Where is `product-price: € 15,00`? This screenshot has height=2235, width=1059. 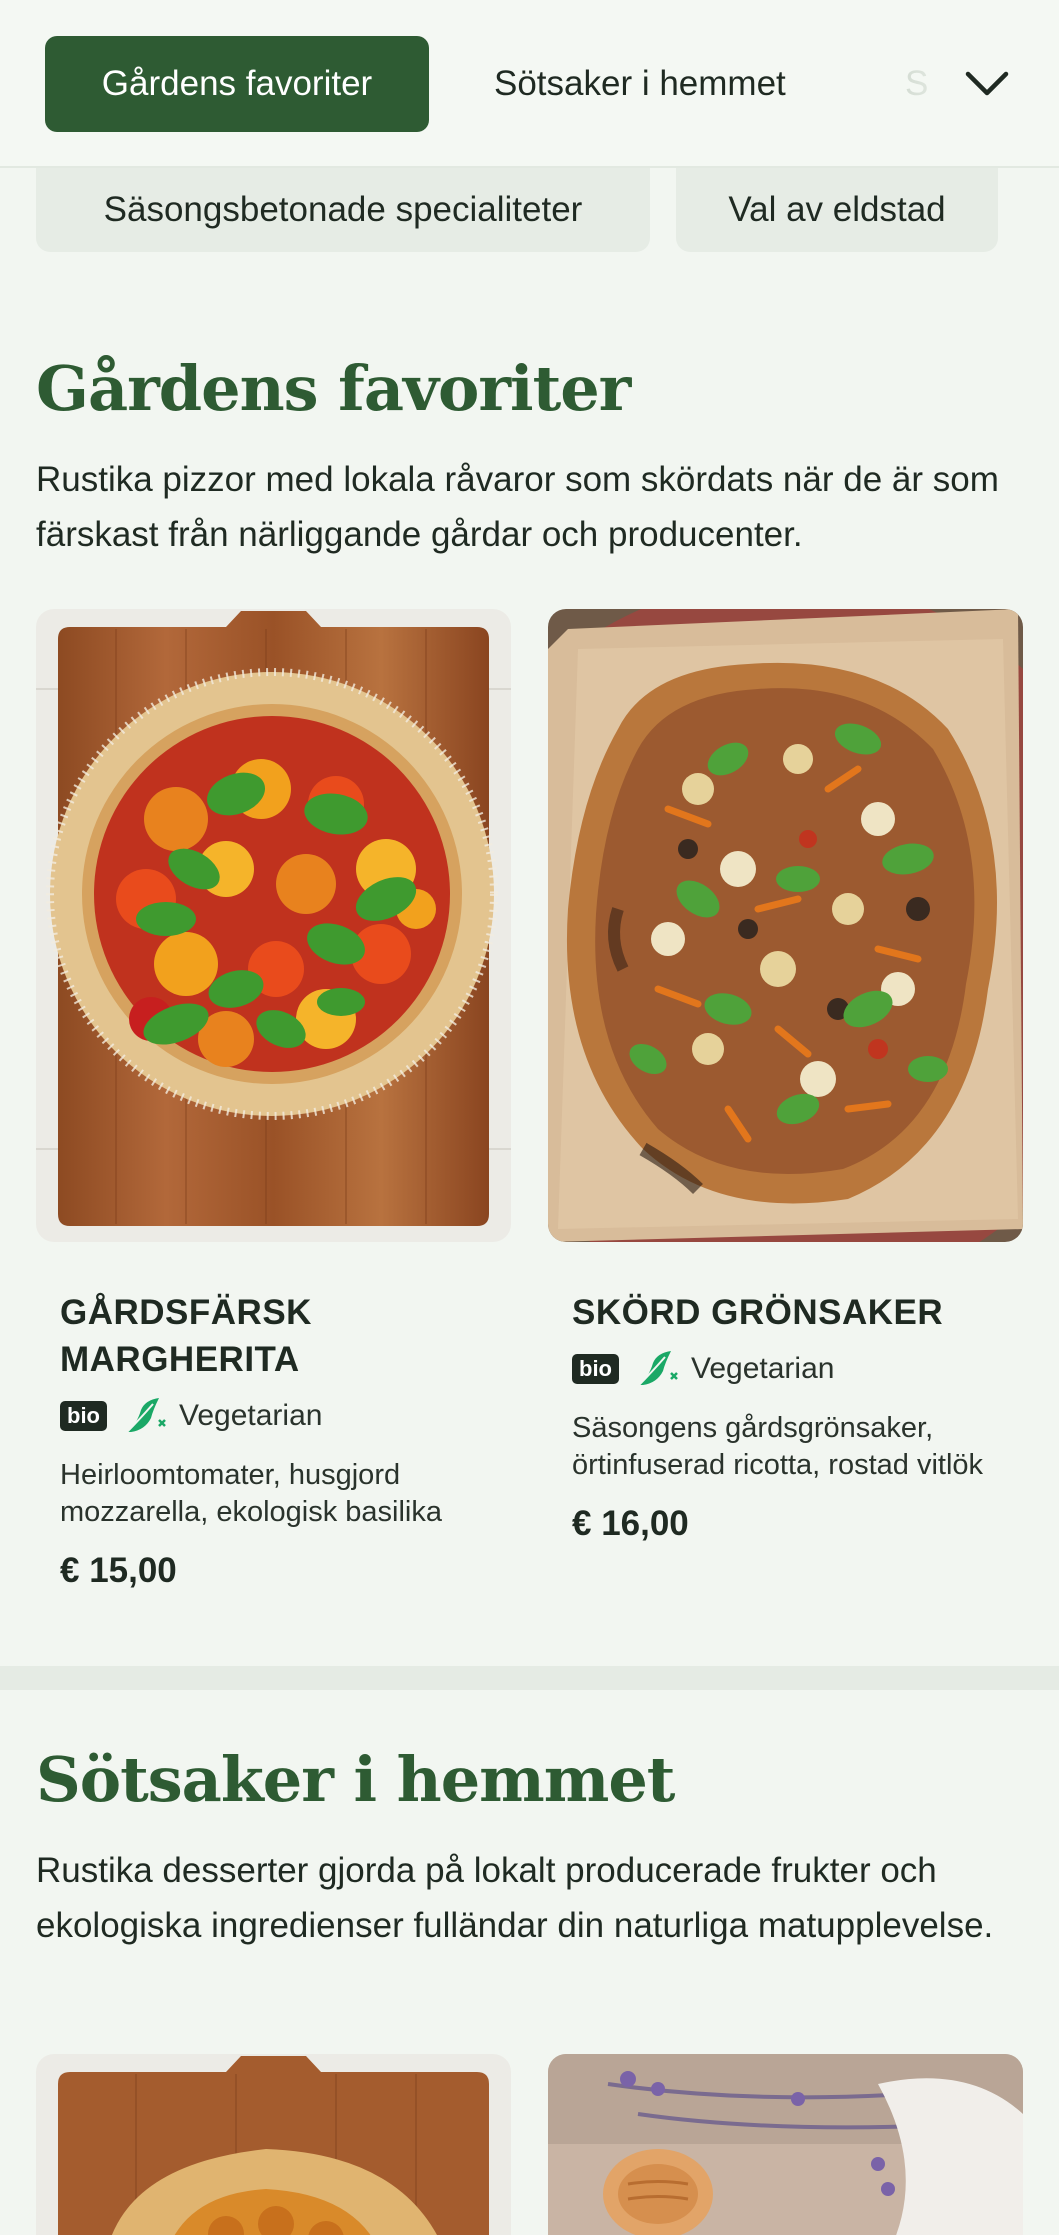
product-price: € 15,00 is located at coordinates (118, 1570).